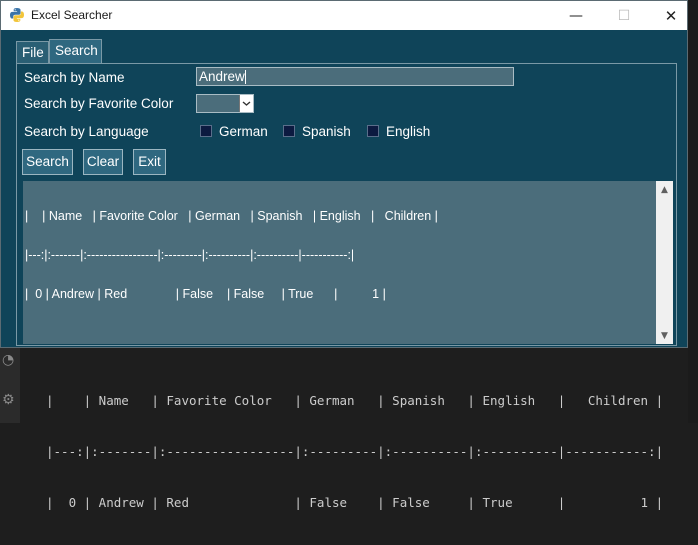  What do you see at coordinates (222, 76) in the screenshot?
I see `name-input-value: Andrew` at bounding box center [222, 76].